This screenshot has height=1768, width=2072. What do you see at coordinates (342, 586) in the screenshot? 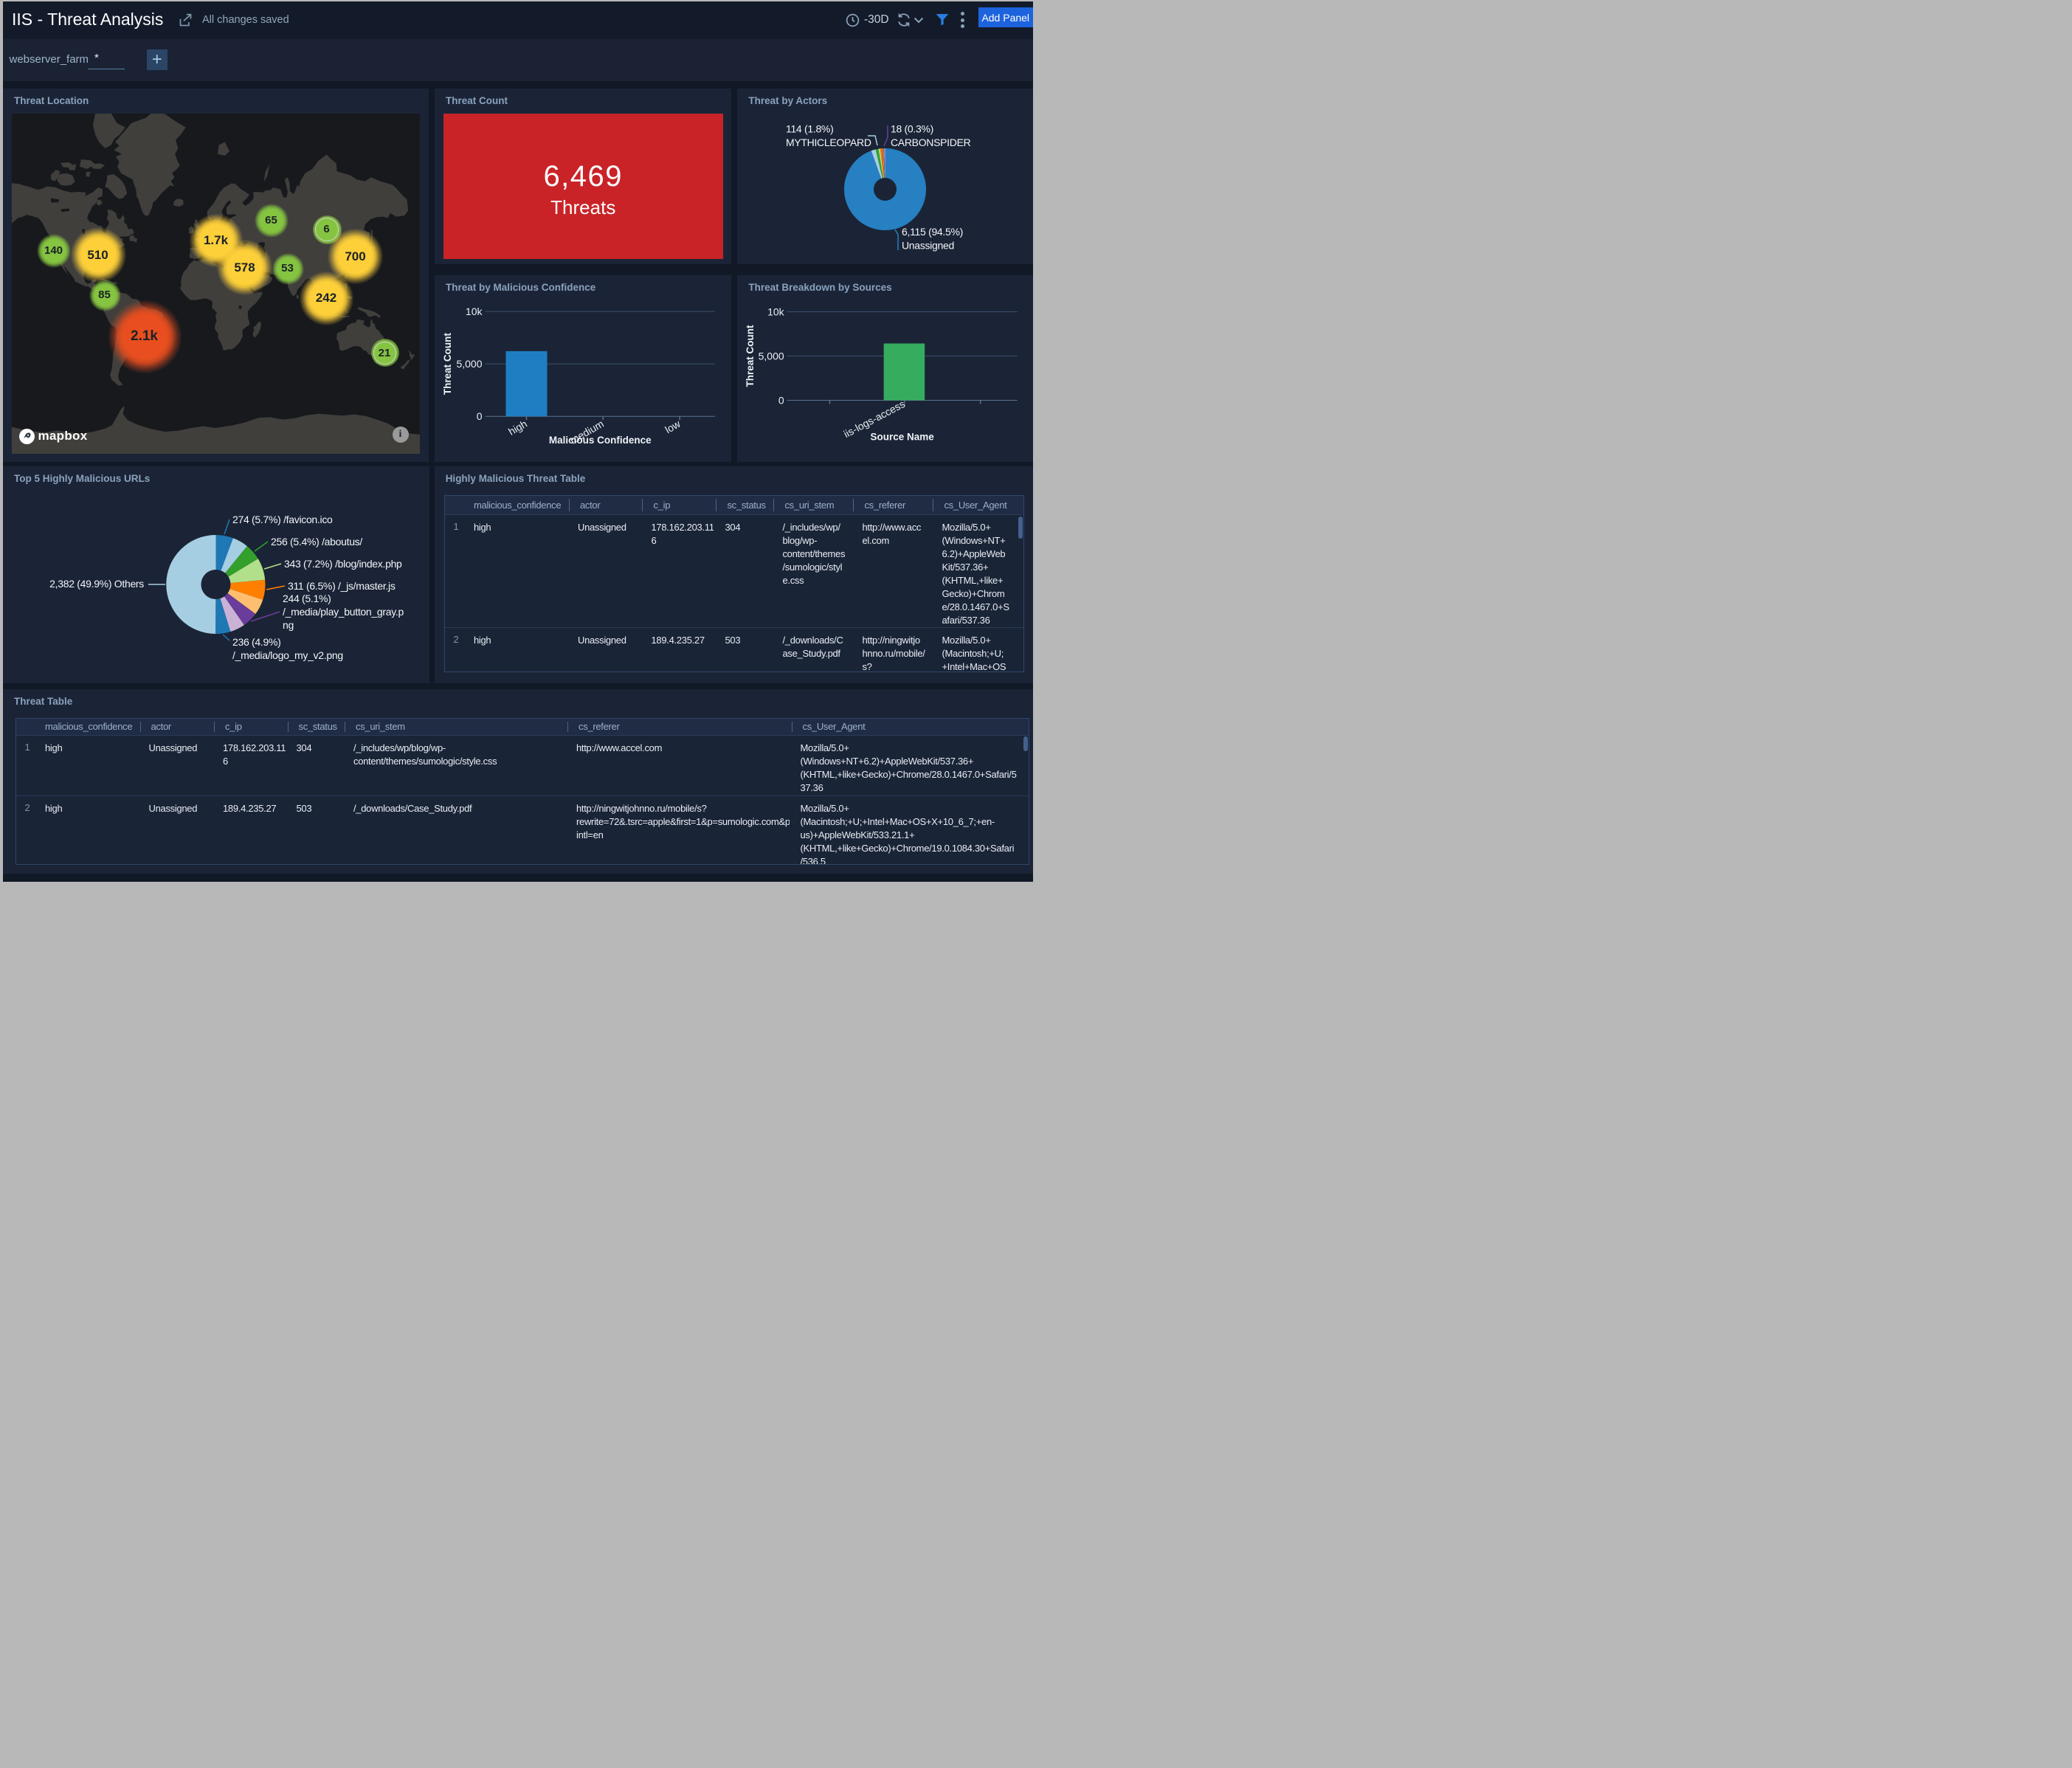
I see `svg-text: 311 (6.5%) /_js/master.js` at bounding box center [342, 586].